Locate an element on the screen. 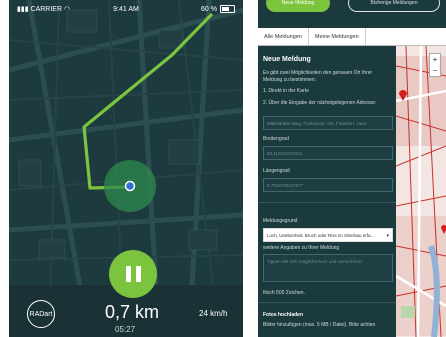 This screenshot has height=337, width=446. tab-all-reports: Alle Meldungen is located at coordinates (283, 36).